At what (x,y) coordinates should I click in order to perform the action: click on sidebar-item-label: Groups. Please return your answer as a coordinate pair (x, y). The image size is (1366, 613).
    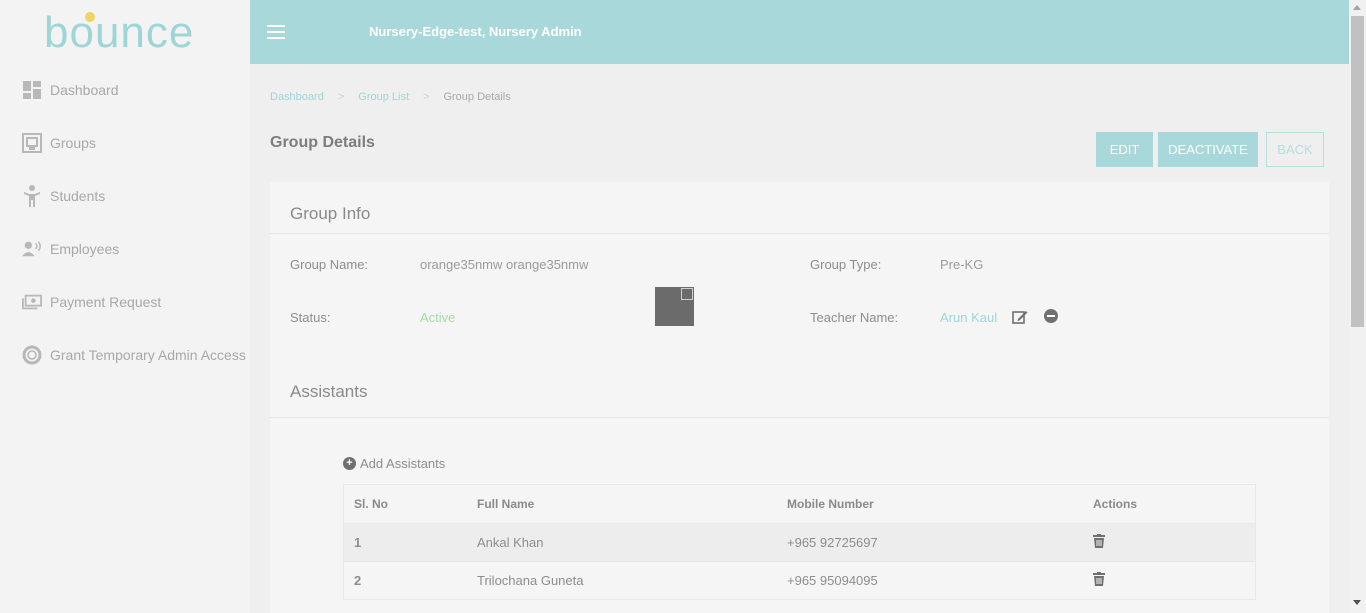
    Looking at the image, I should click on (73, 143).